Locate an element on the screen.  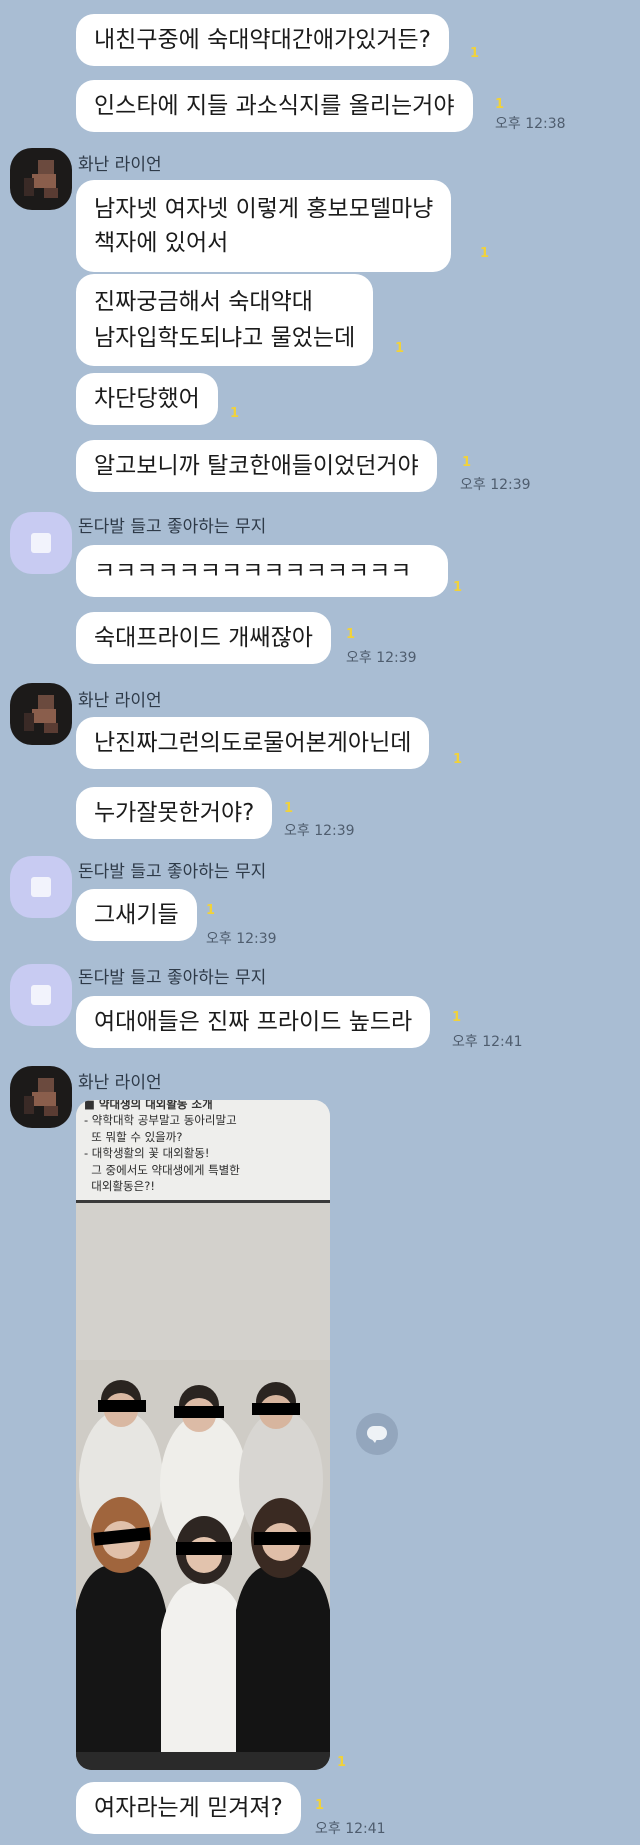
message-bubble: 그새기들 is located at coordinates (136, 915).